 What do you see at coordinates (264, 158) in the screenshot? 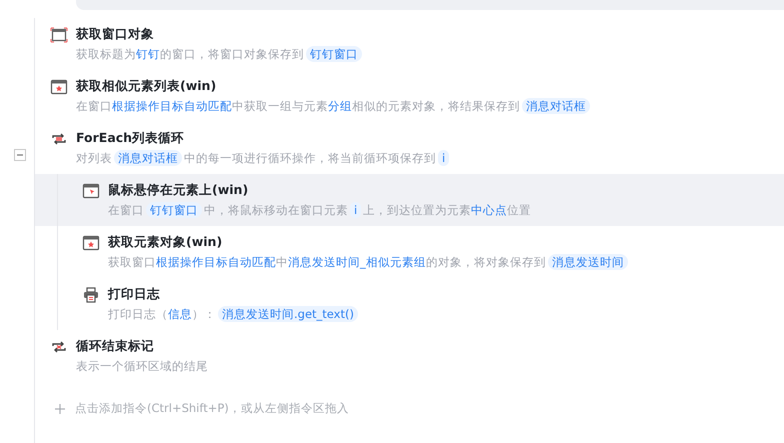
I see `step-description: 对列表 消息对话框 中的每一项进行循环操作，将当前循环项保存到 i` at bounding box center [264, 158].